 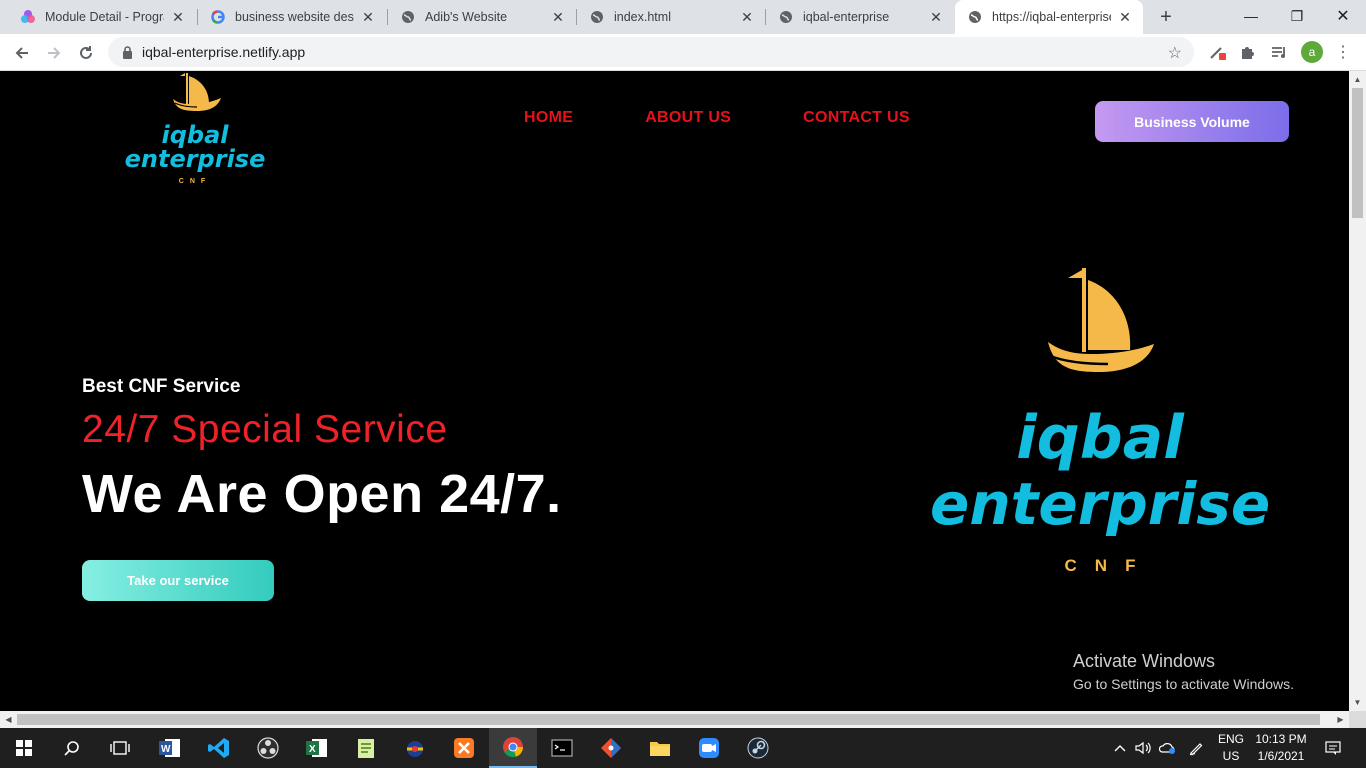 I want to click on scroll-up-arrow-icon: ▲, so click(x=1357, y=79).